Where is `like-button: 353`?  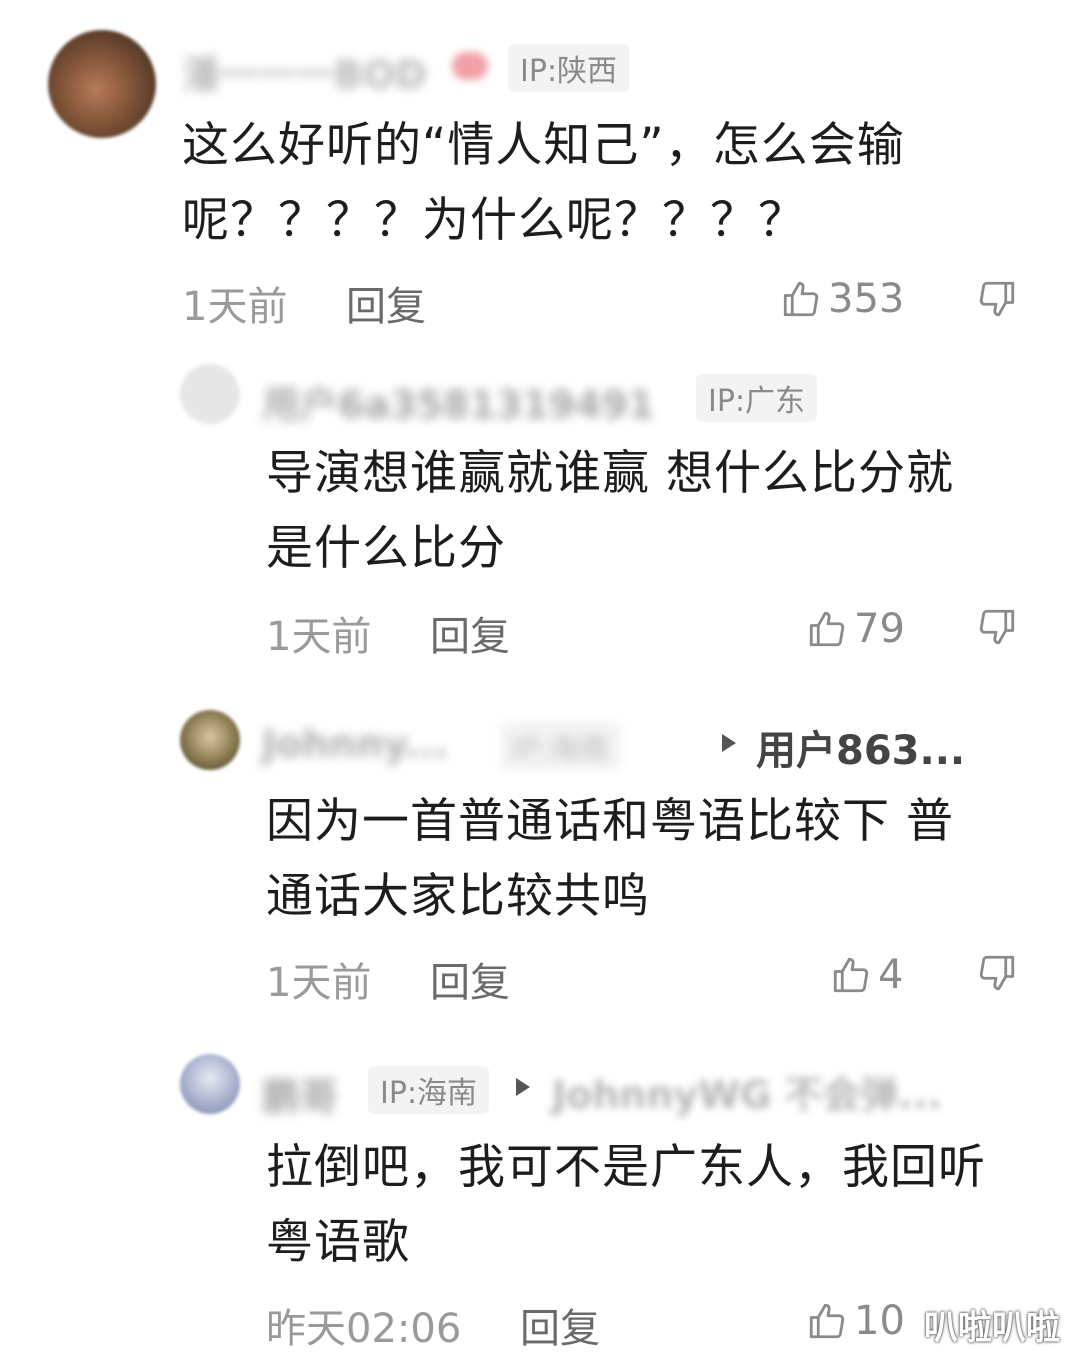 like-button: 353 is located at coordinates (842, 299).